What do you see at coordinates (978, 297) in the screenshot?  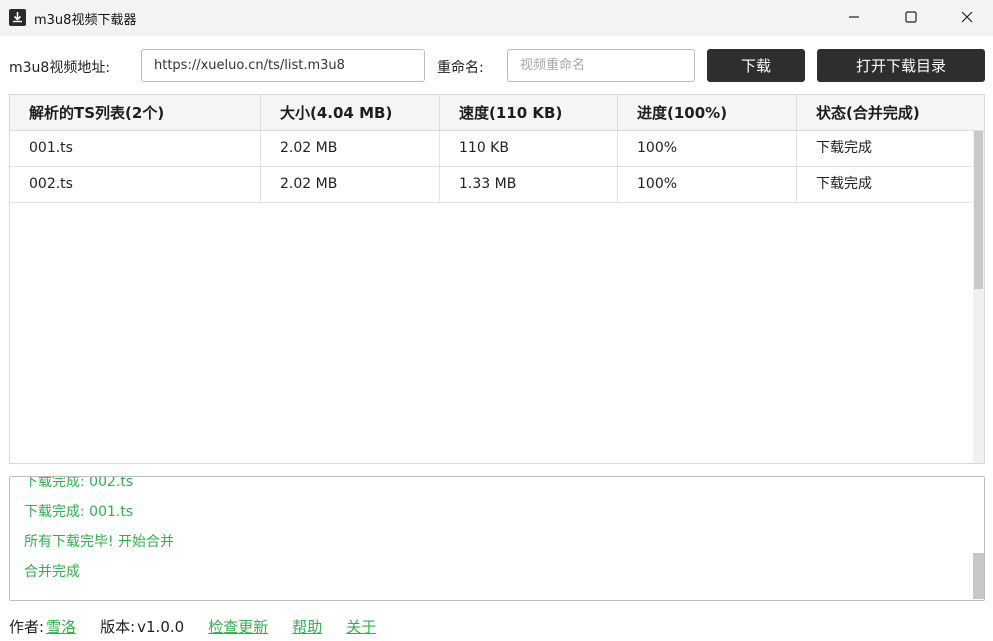 I see `table-scrollbar` at bounding box center [978, 297].